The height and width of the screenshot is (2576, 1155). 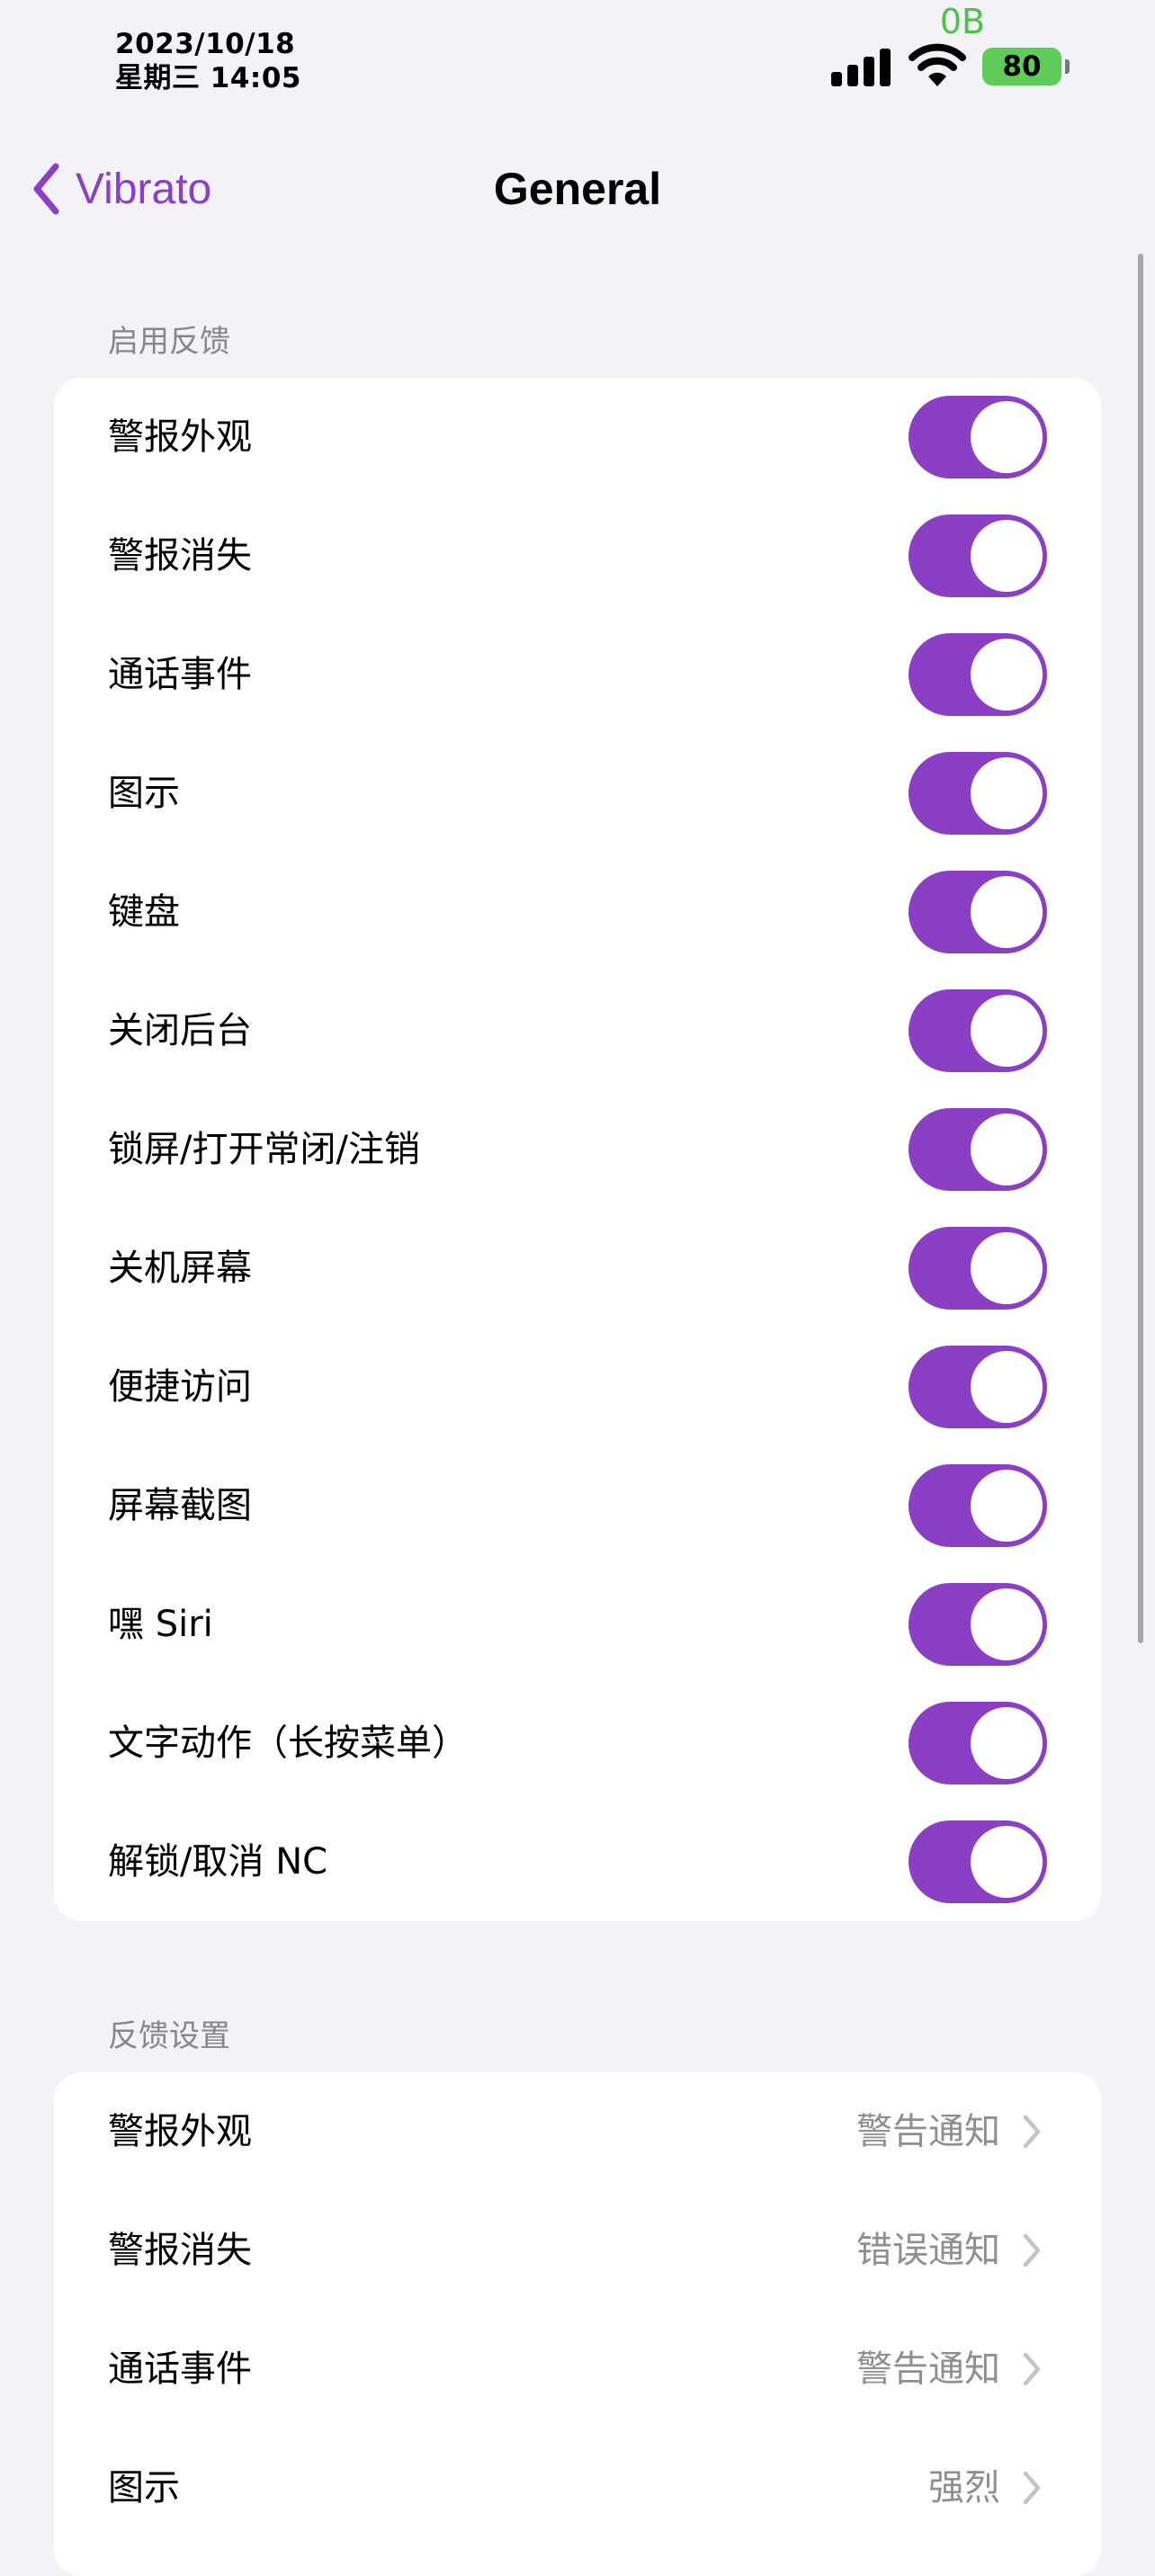 I want to click on toggle-row-icons: 图示, so click(x=577, y=793).